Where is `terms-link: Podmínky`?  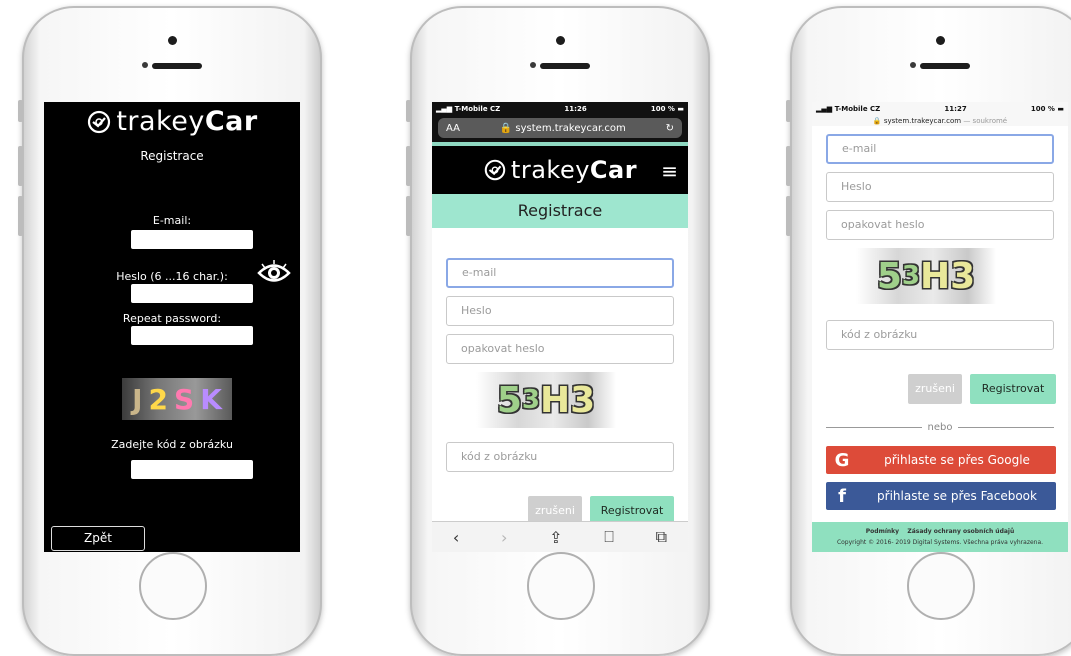
terms-link: Podmínky is located at coordinates (882, 531).